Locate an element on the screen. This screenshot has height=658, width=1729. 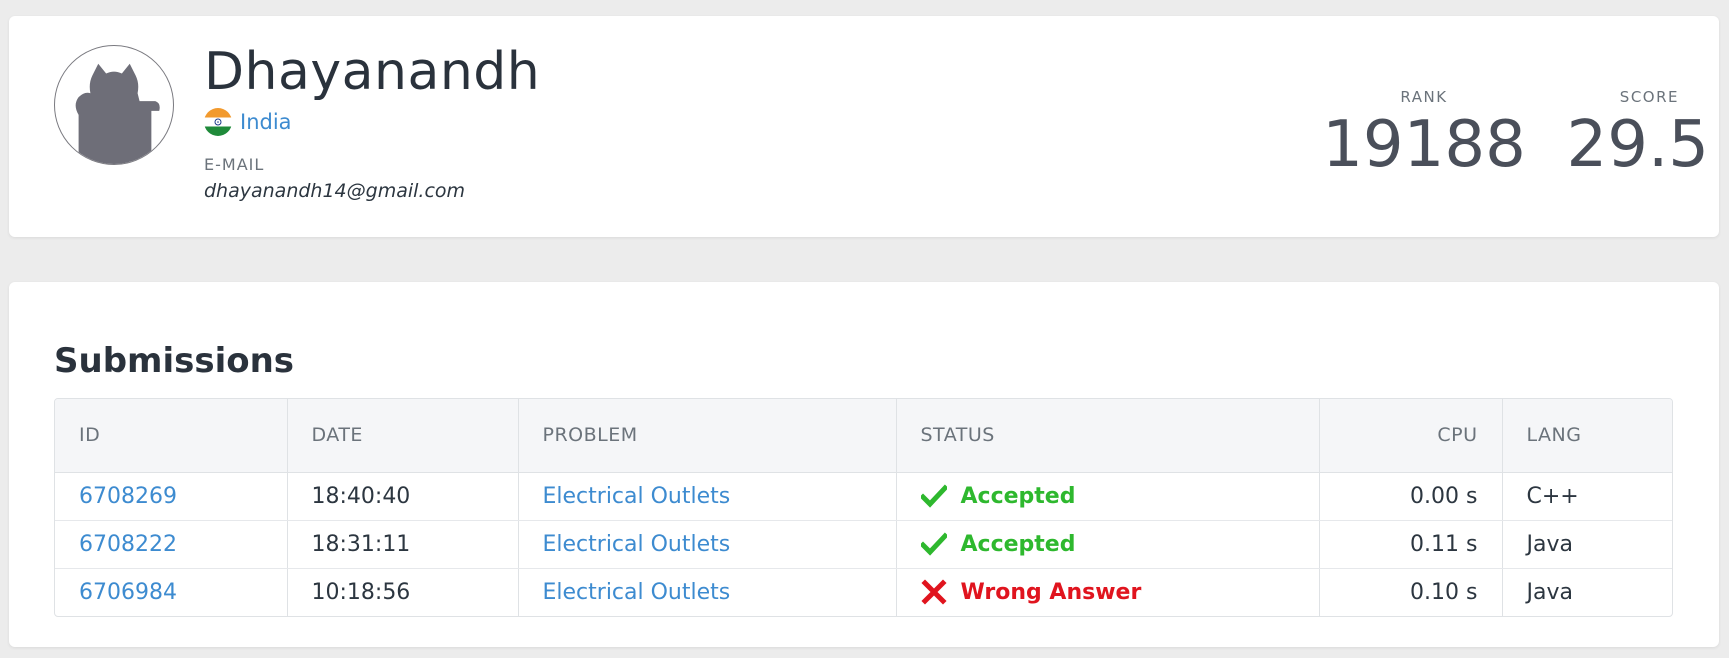
column-header-status: STATUS is located at coordinates (1108, 436).